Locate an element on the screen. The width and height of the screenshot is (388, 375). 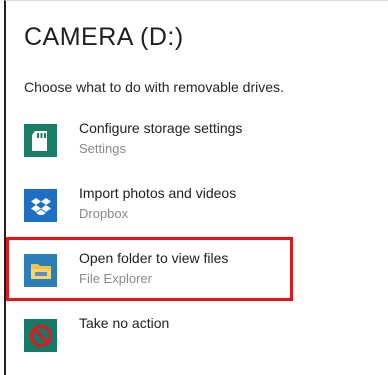
folder-icon is located at coordinates (40, 270).